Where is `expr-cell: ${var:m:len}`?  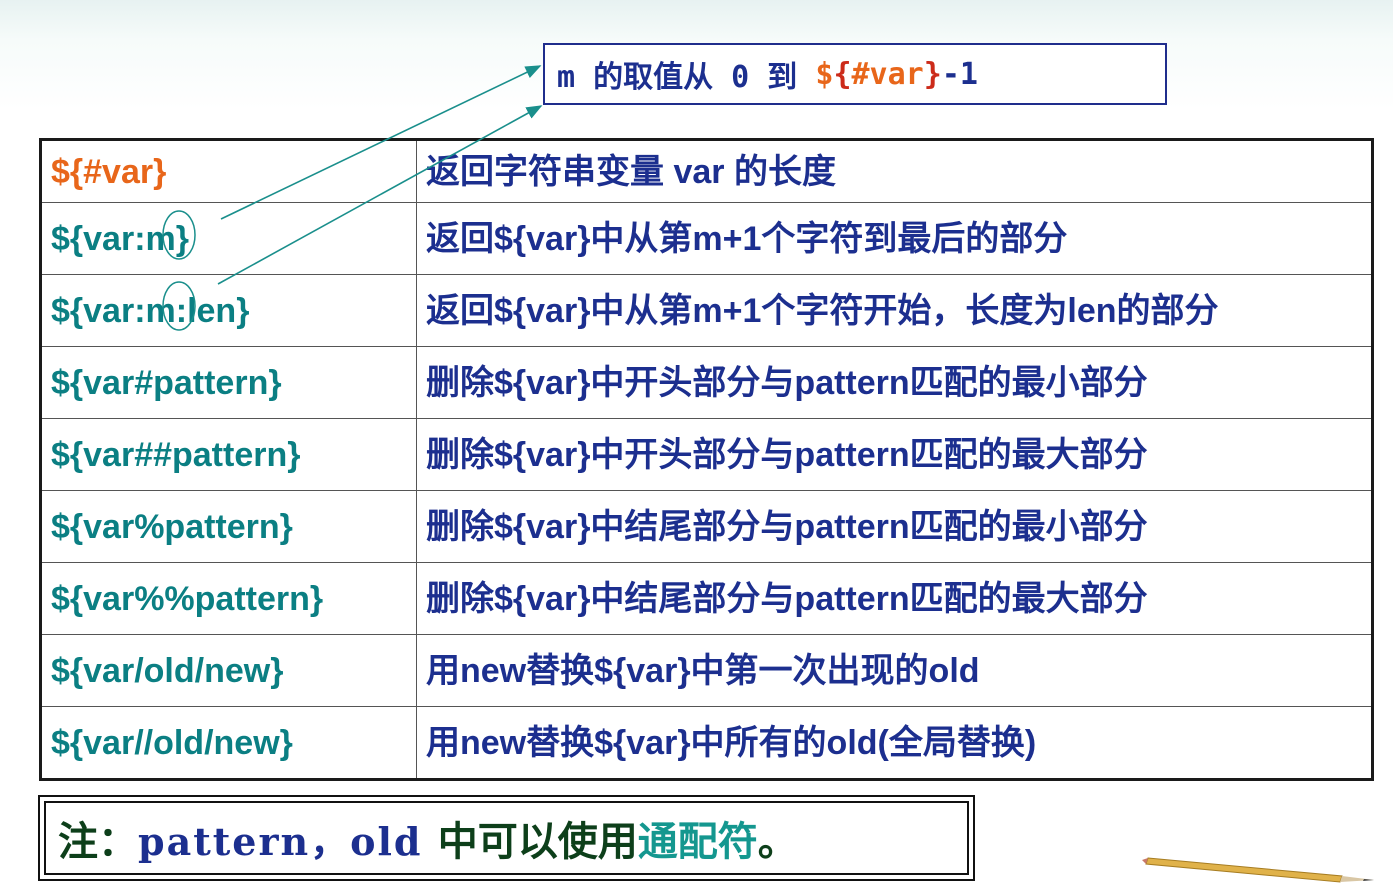 expr-cell: ${var:m:len} is located at coordinates (228, 310).